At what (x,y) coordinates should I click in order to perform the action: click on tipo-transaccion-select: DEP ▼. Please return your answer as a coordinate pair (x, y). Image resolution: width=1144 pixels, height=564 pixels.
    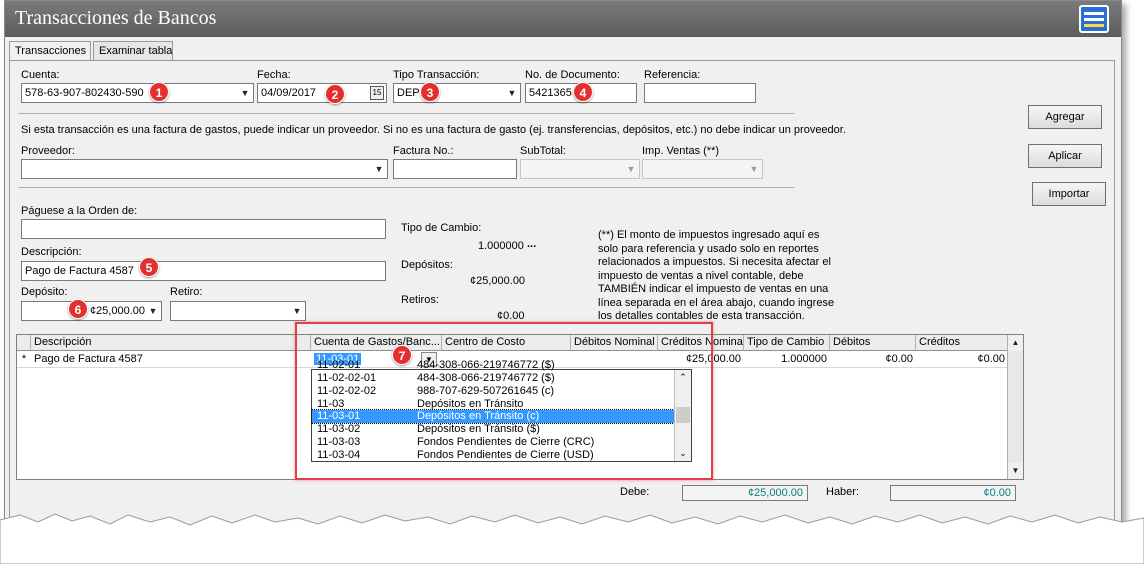
    Looking at the image, I should click on (457, 93).